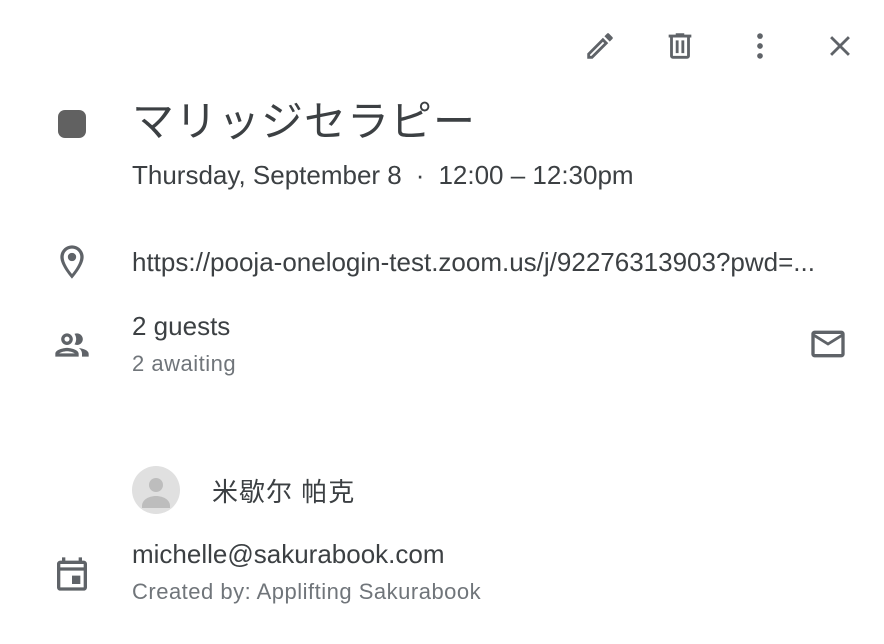 This screenshot has height=644, width=884. Describe the element at coordinates (156, 493) in the screenshot. I see `person-icon` at that location.